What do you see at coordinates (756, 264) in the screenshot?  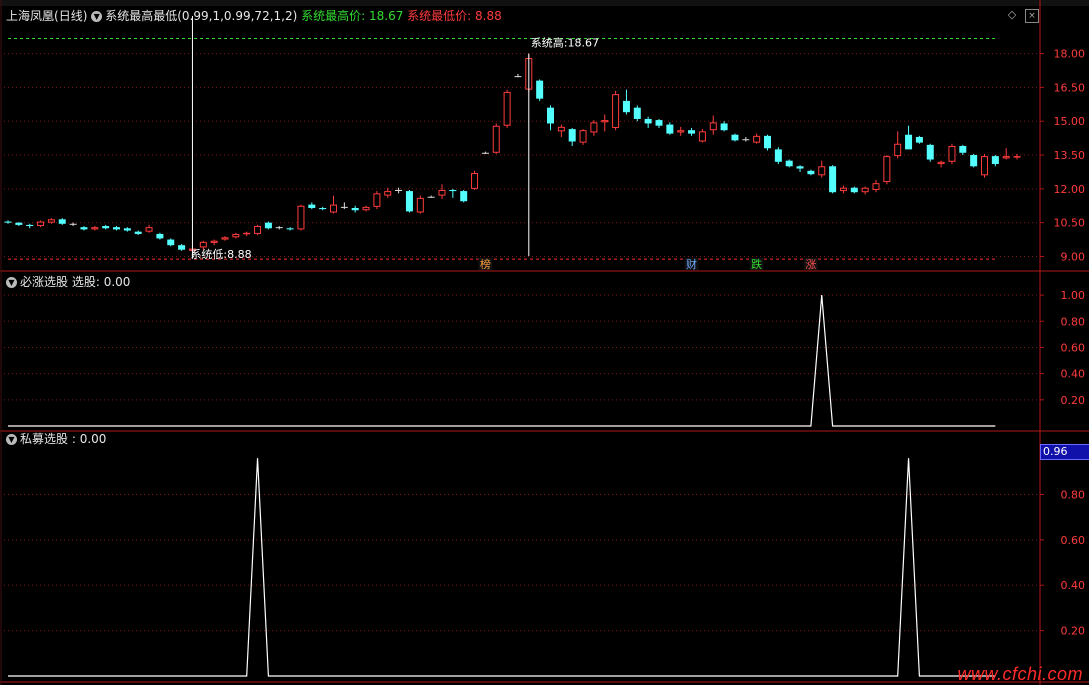 I see `event-marker: 跌` at bounding box center [756, 264].